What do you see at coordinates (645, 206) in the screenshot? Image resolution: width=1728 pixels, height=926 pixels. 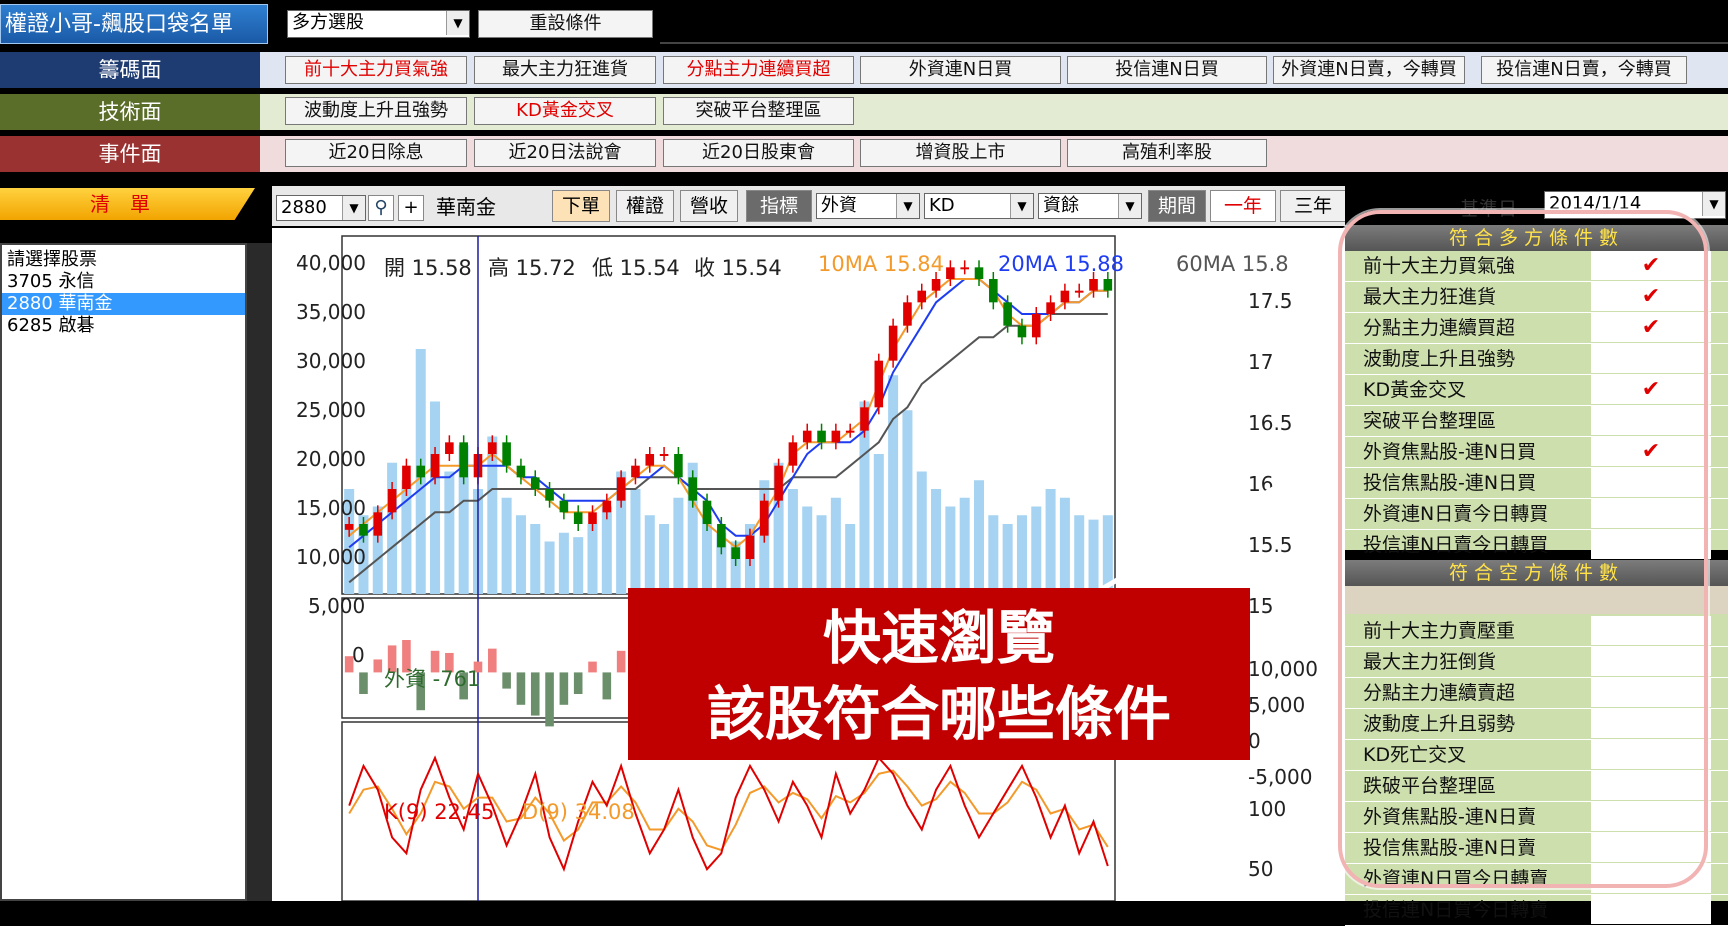 I see `warrant-button: 權證` at bounding box center [645, 206].